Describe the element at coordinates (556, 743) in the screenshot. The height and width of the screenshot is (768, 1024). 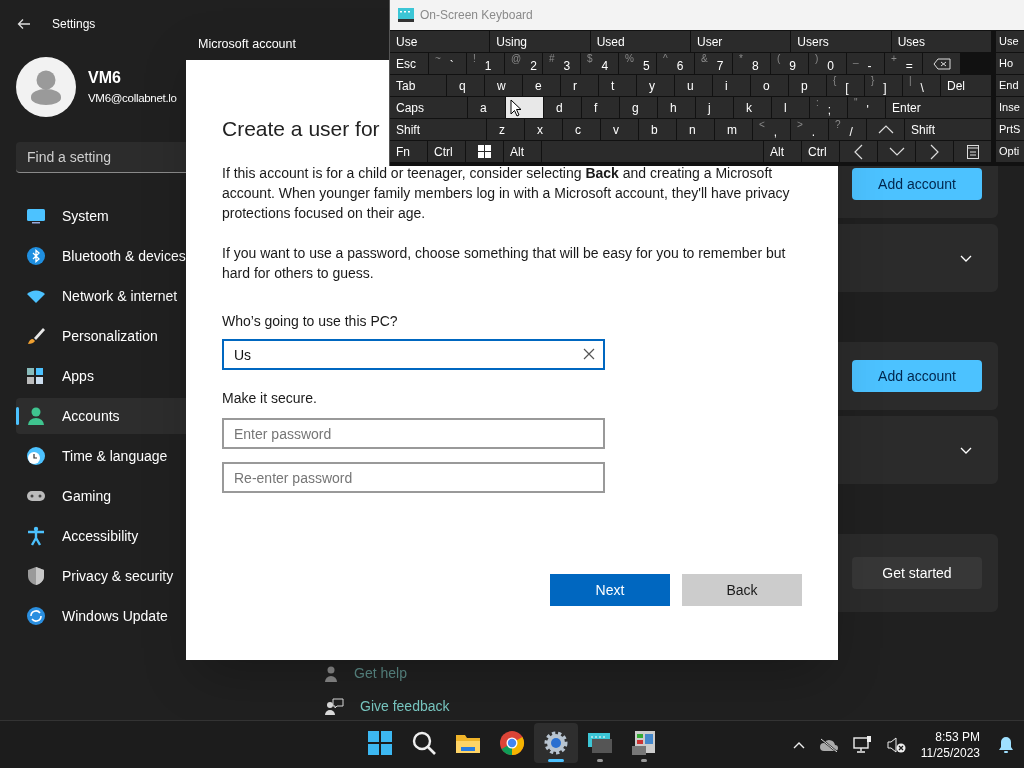
I see `taskbar-button` at that location.